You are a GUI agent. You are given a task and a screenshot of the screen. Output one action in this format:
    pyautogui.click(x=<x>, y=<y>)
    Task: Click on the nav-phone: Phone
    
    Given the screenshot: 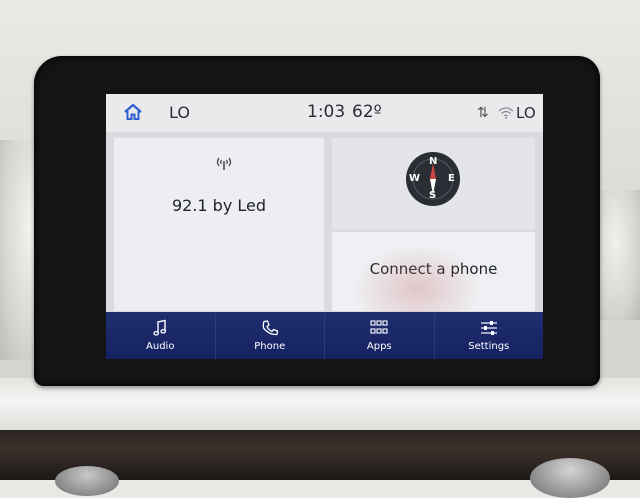 What is the action you would take?
    pyautogui.click(x=270, y=335)
    